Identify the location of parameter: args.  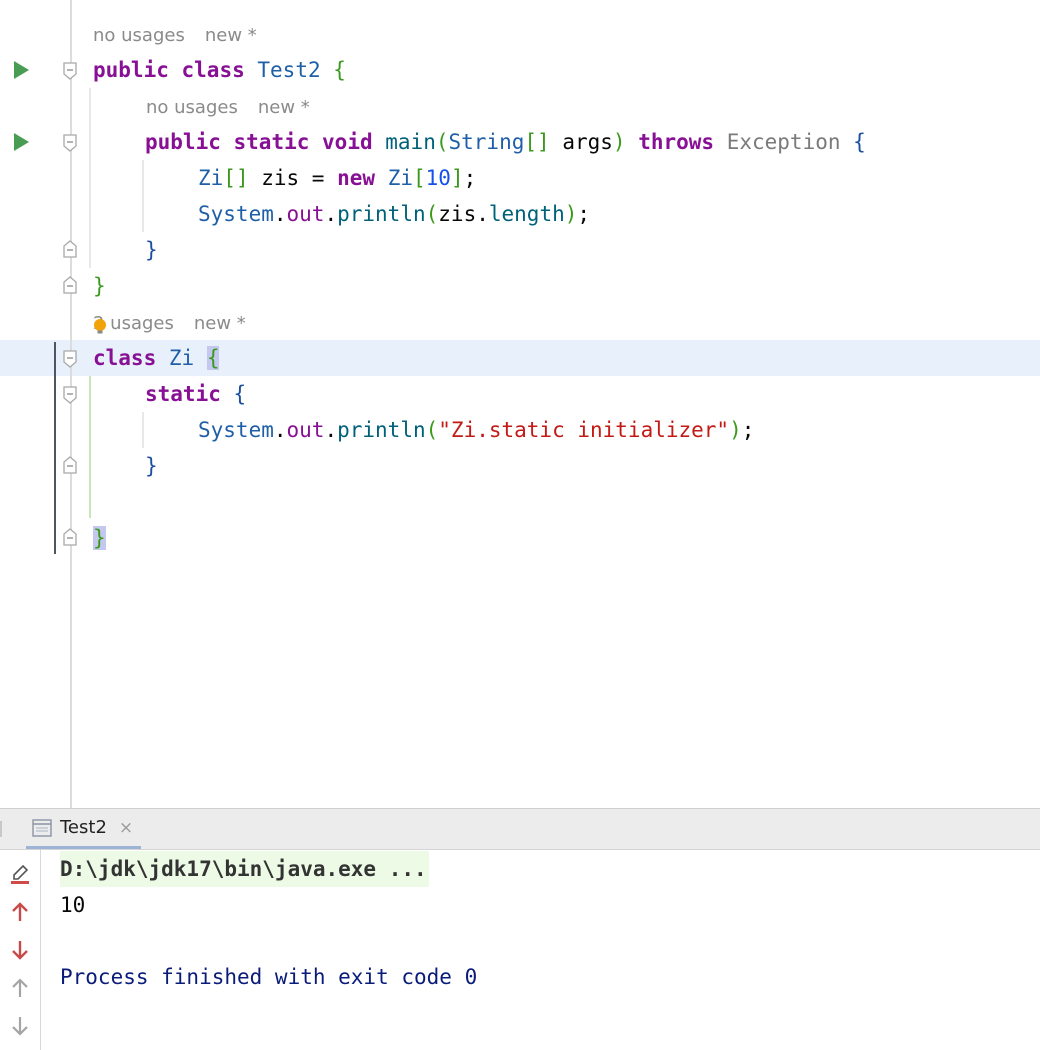
(587, 142).